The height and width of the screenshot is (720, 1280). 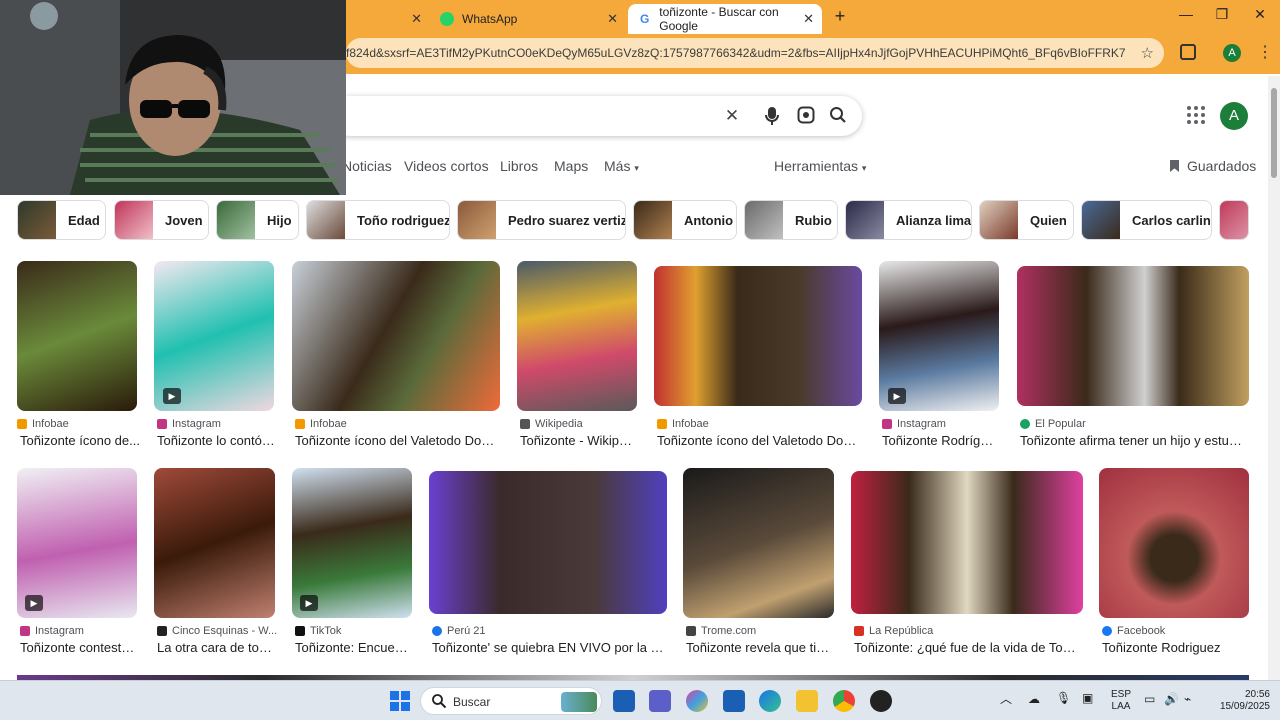 I want to click on chip-tono-rodriguez: Toño rodriguez, so click(x=378, y=220).